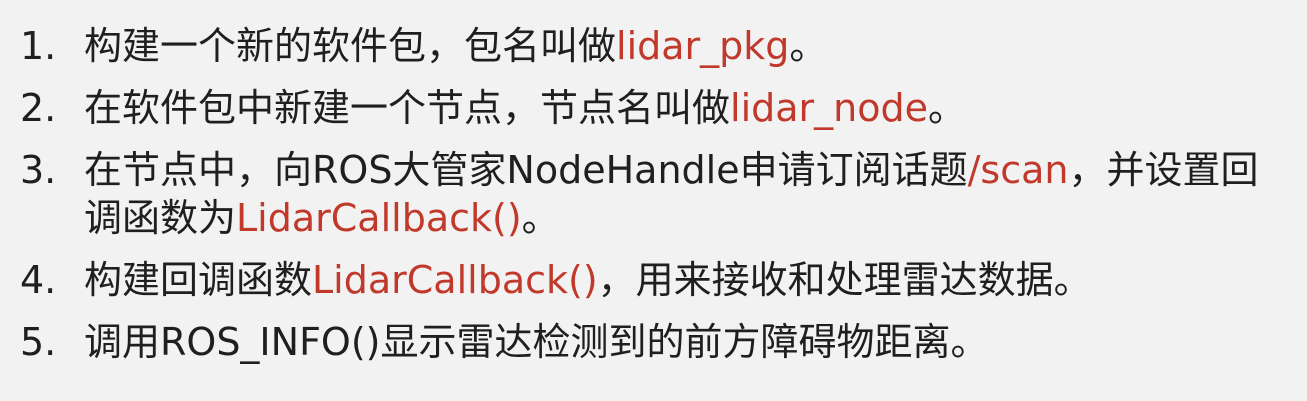 The height and width of the screenshot is (401, 1307). I want to click on step-text-plain: 构建回调函数, so click(198, 280).